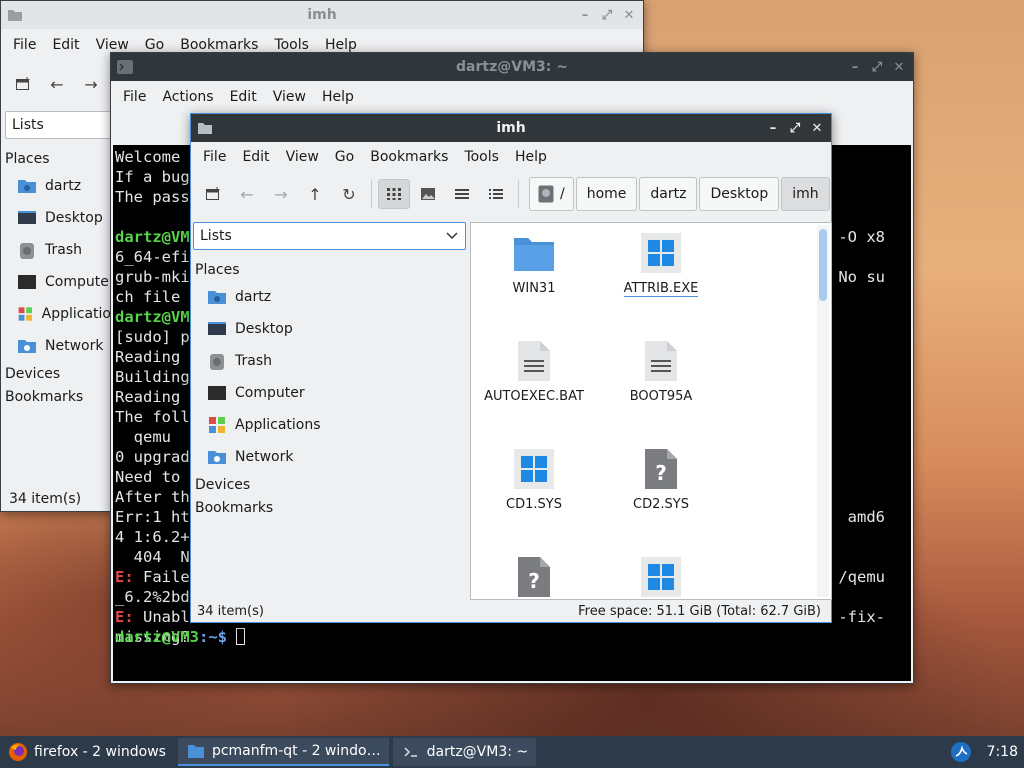  What do you see at coordinates (462, 194) in the screenshot?
I see `compact-view-icon` at bounding box center [462, 194].